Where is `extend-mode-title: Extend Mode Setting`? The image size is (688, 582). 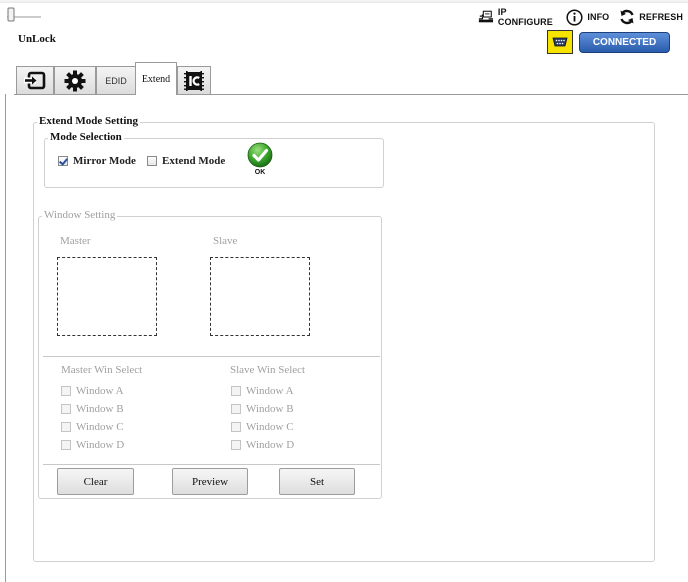
extend-mode-title: Extend Mode Setting is located at coordinates (88, 121).